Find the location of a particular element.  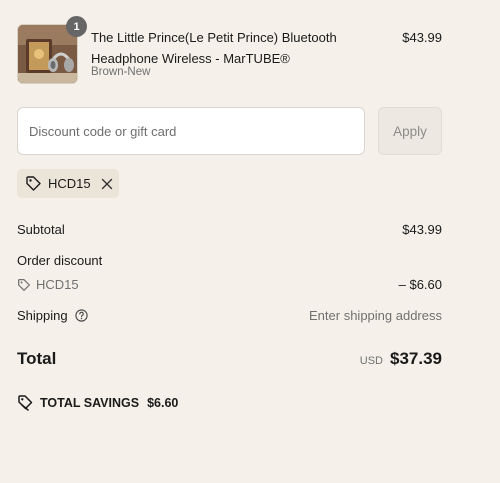

product-variant: Brown-New is located at coordinates (121, 72).